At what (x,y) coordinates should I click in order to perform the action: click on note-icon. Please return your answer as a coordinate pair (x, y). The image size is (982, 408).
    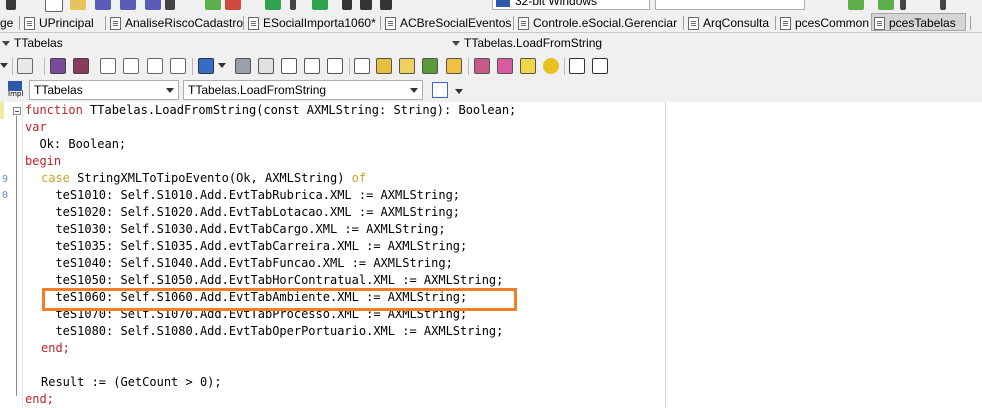
    Looking at the image, I should click on (528, 66).